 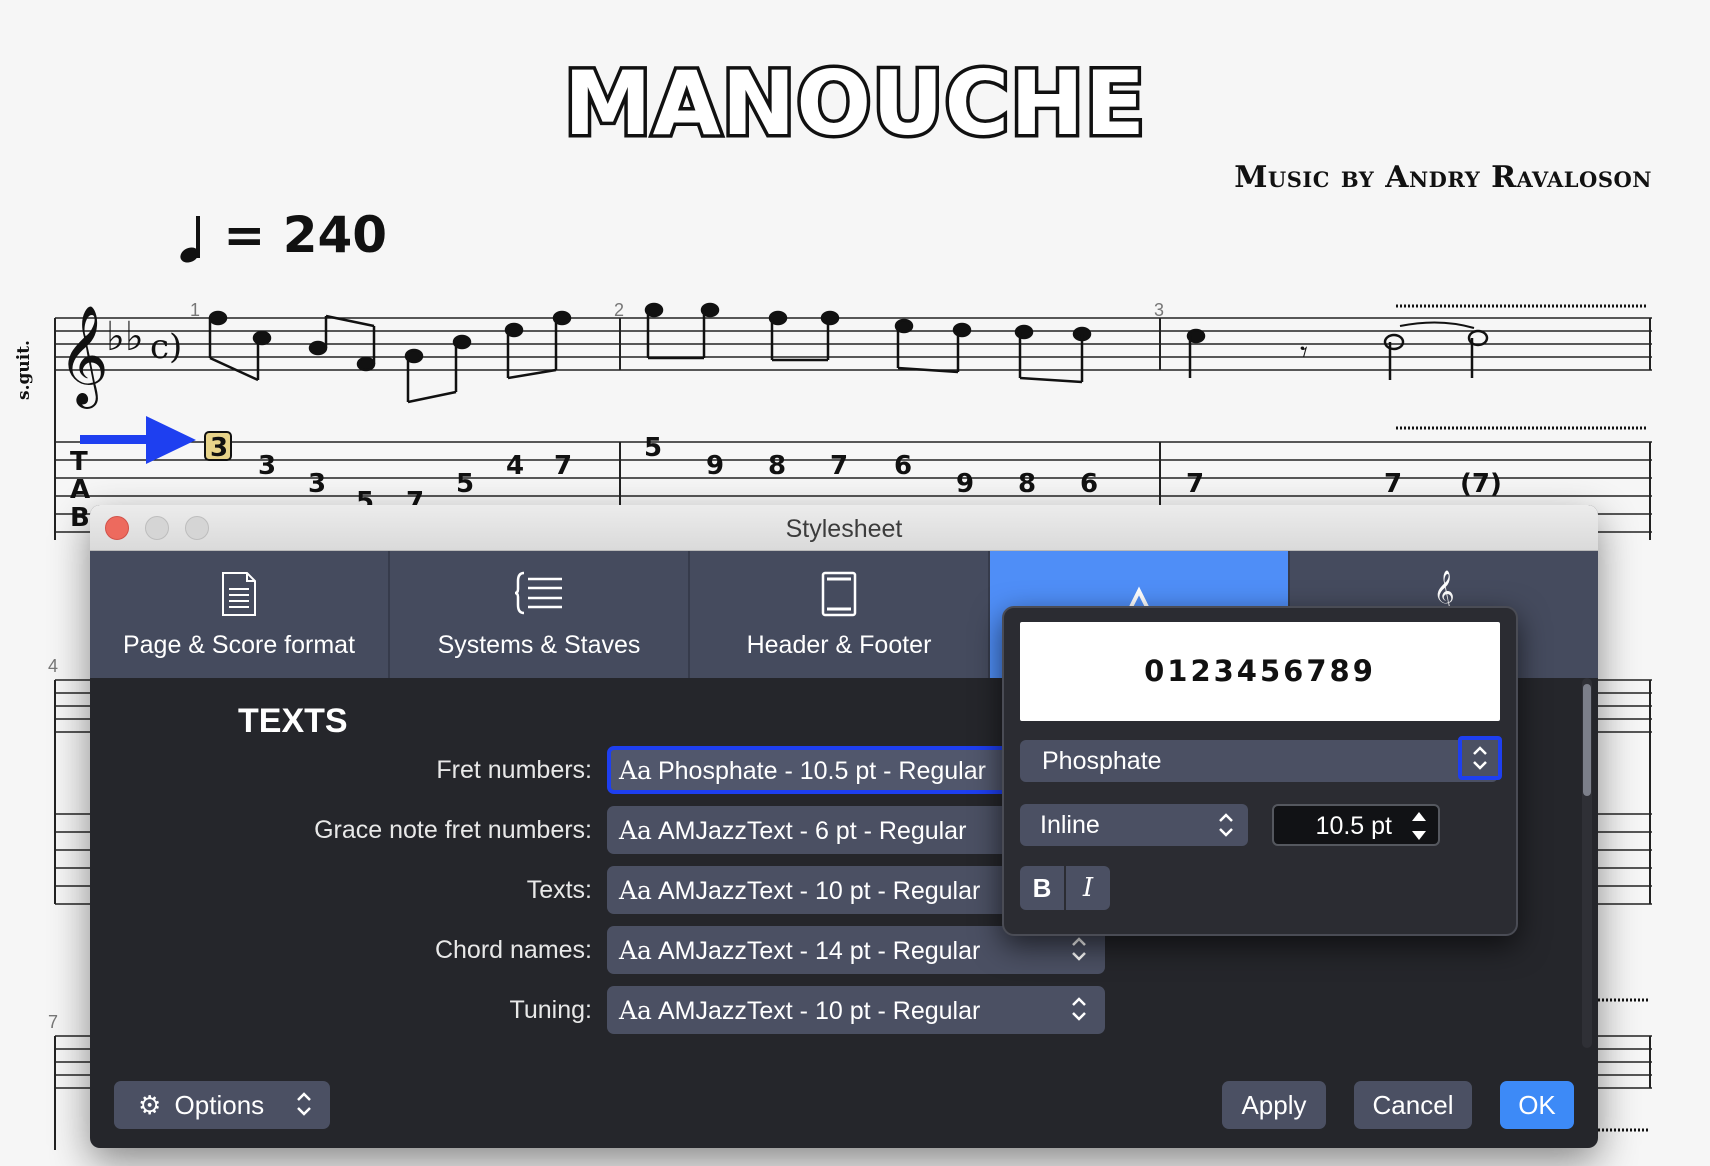 What do you see at coordinates (1304, 352) in the screenshot?
I see `rest-icon: 𝄾` at bounding box center [1304, 352].